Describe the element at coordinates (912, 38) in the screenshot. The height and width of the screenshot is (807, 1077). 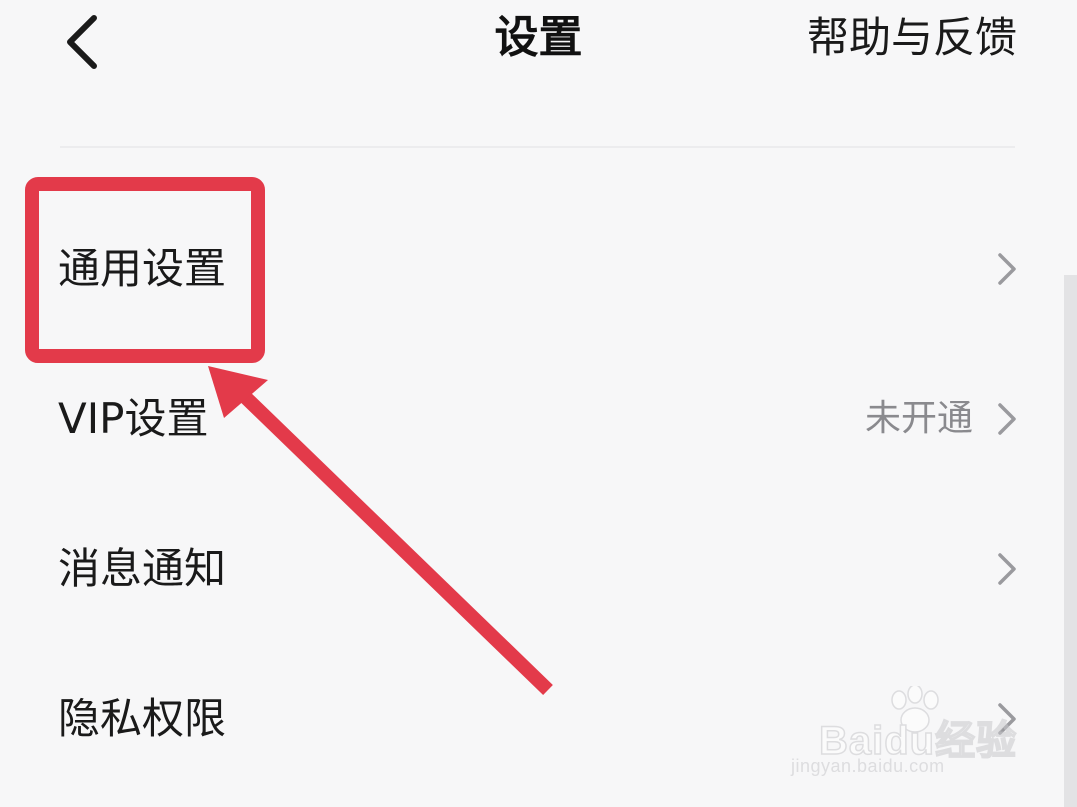
I see `help-feedback-link: 帮助与反馈` at that location.